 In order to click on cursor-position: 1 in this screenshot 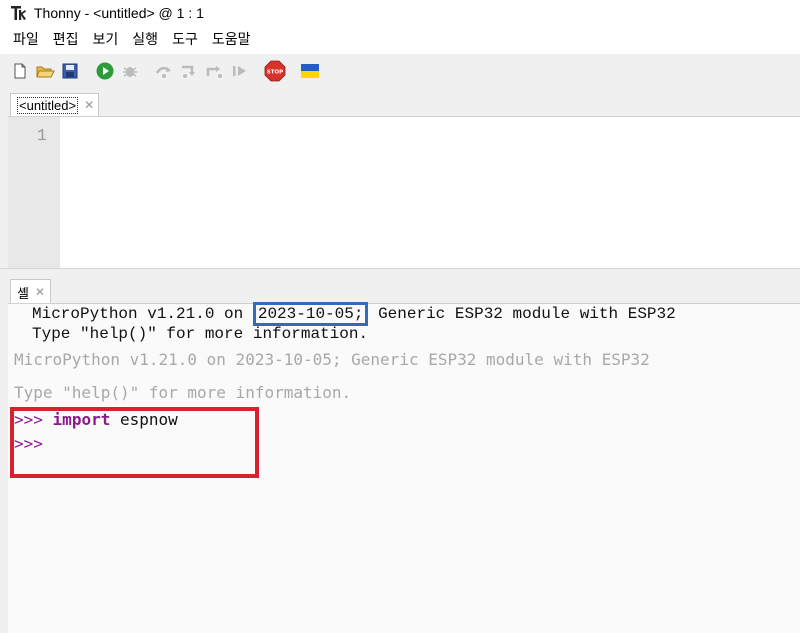, I will do `click(190, 13)`.